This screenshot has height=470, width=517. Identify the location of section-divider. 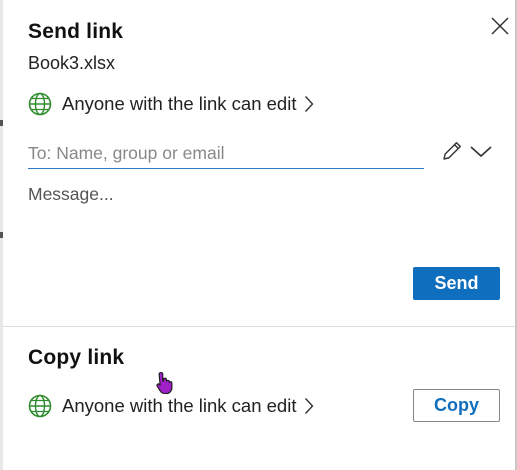
(259, 326).